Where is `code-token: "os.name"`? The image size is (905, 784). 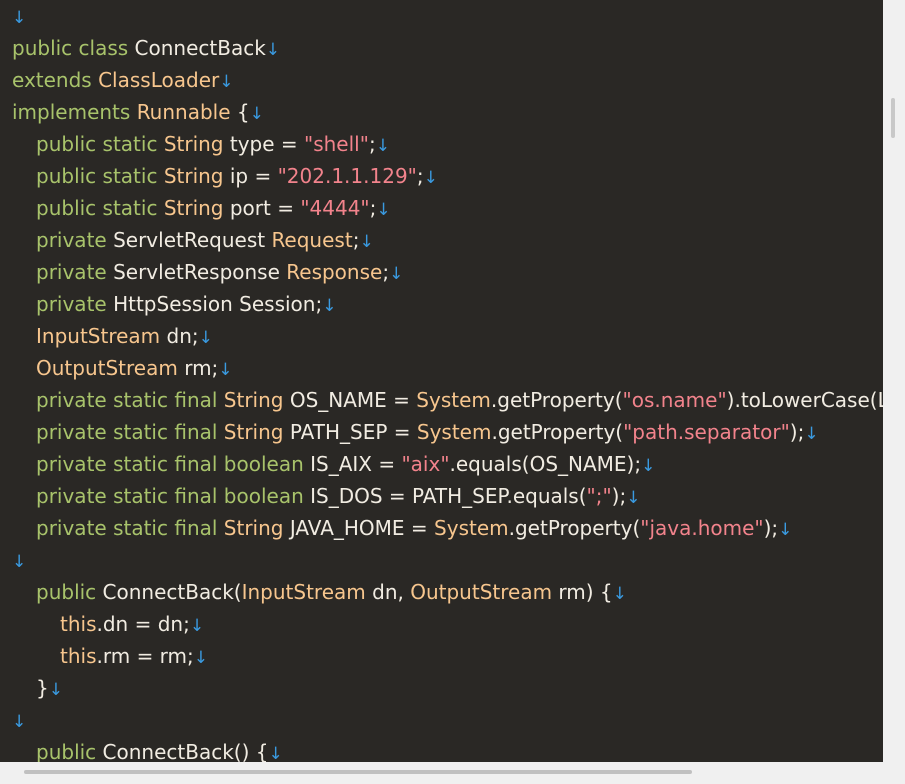 code-token: "os.name" is located at coordinates (674, 400).